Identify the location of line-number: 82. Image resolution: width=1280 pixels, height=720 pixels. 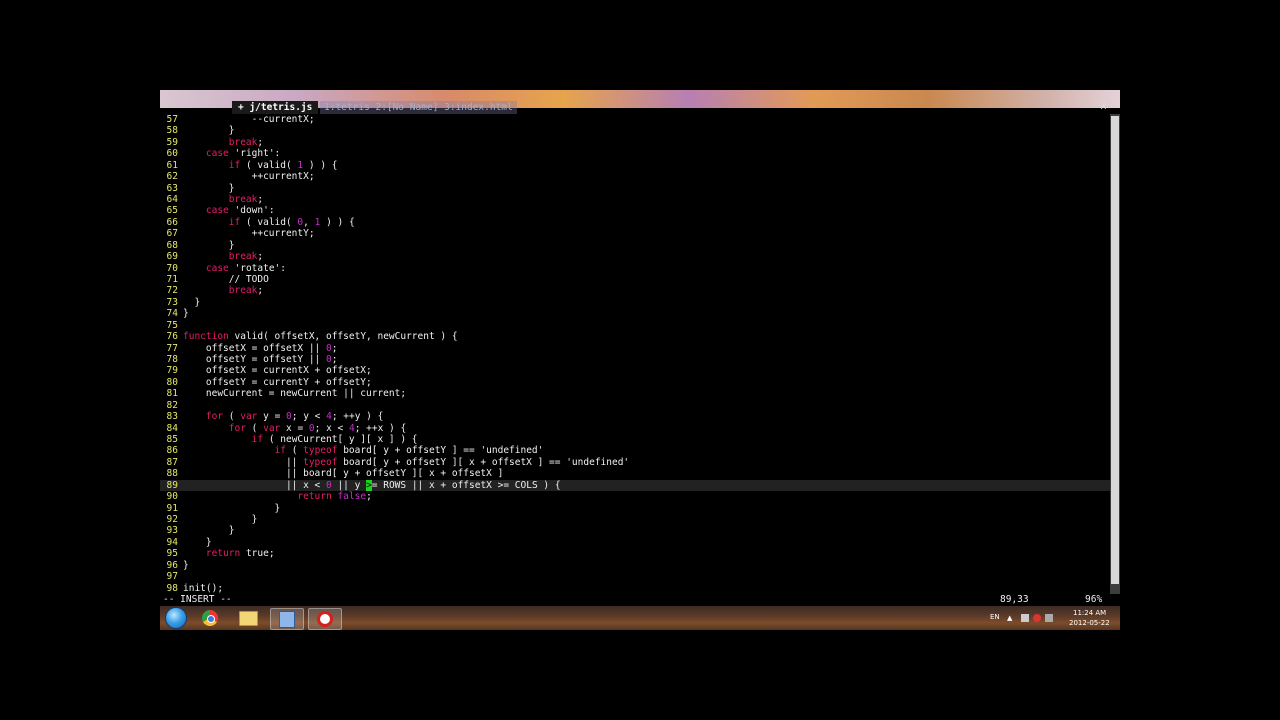
(172, 405).